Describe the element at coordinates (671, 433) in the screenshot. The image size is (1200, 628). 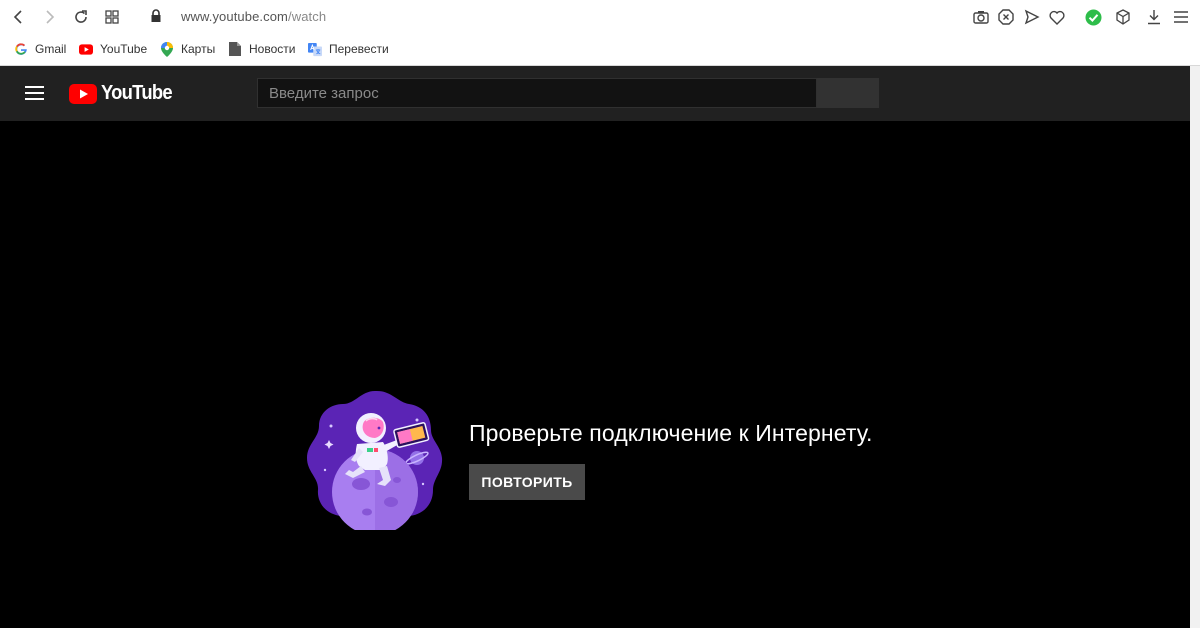
I see `connection-error-message: Проверьте подключение к Интернету.` at that location.